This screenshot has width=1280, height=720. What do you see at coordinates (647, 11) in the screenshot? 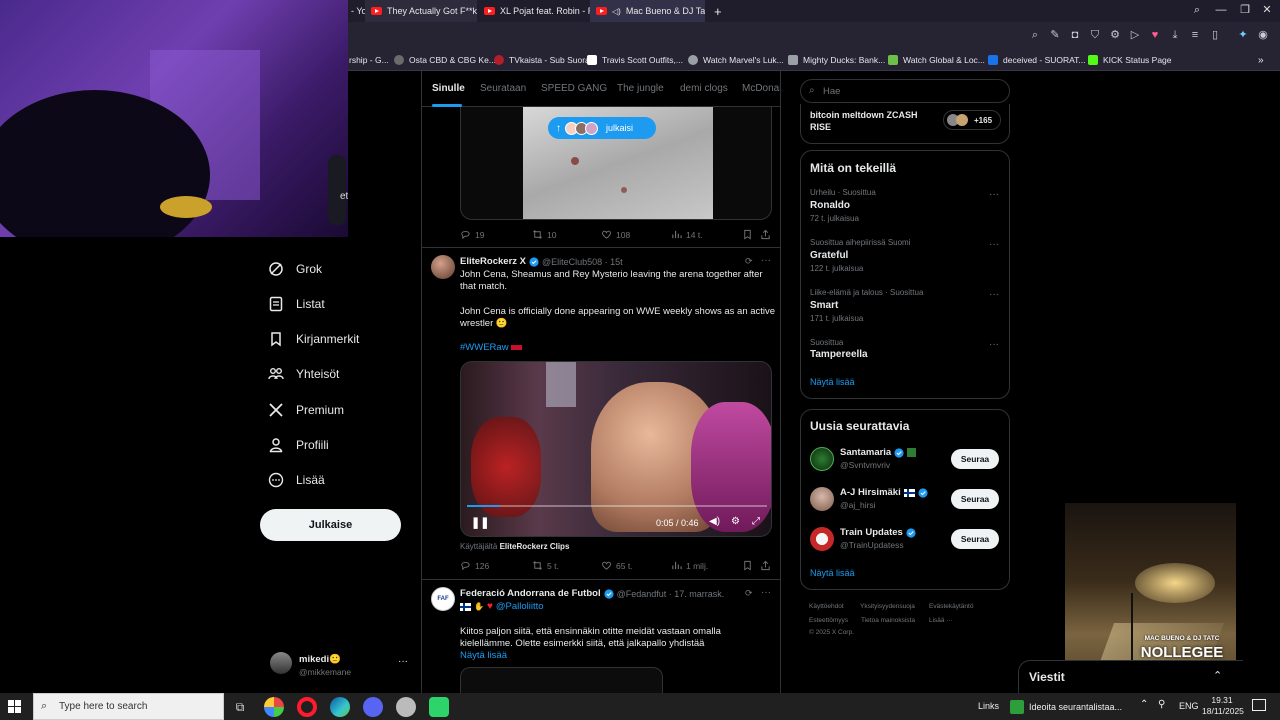
I see `browser-tab-active: ◁) Mac Bueno & DJ Tatc ✕` at bounding box center [647, 11].